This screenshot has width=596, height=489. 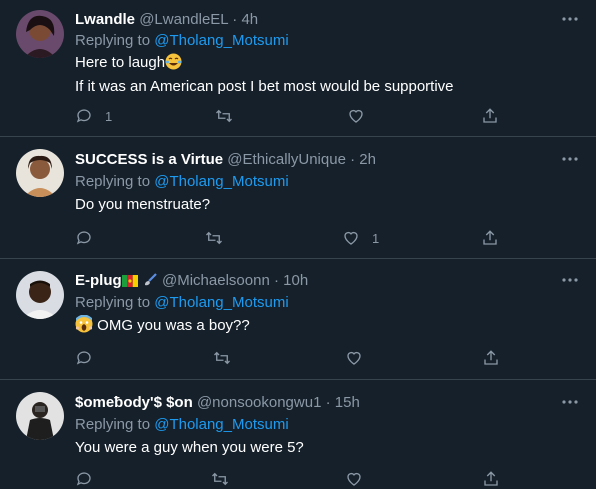 What do you see at coordinates (120, 62) in the screenshot?
I see `tweet-text-line: Here to laugh` at bounding box center [120, 62].